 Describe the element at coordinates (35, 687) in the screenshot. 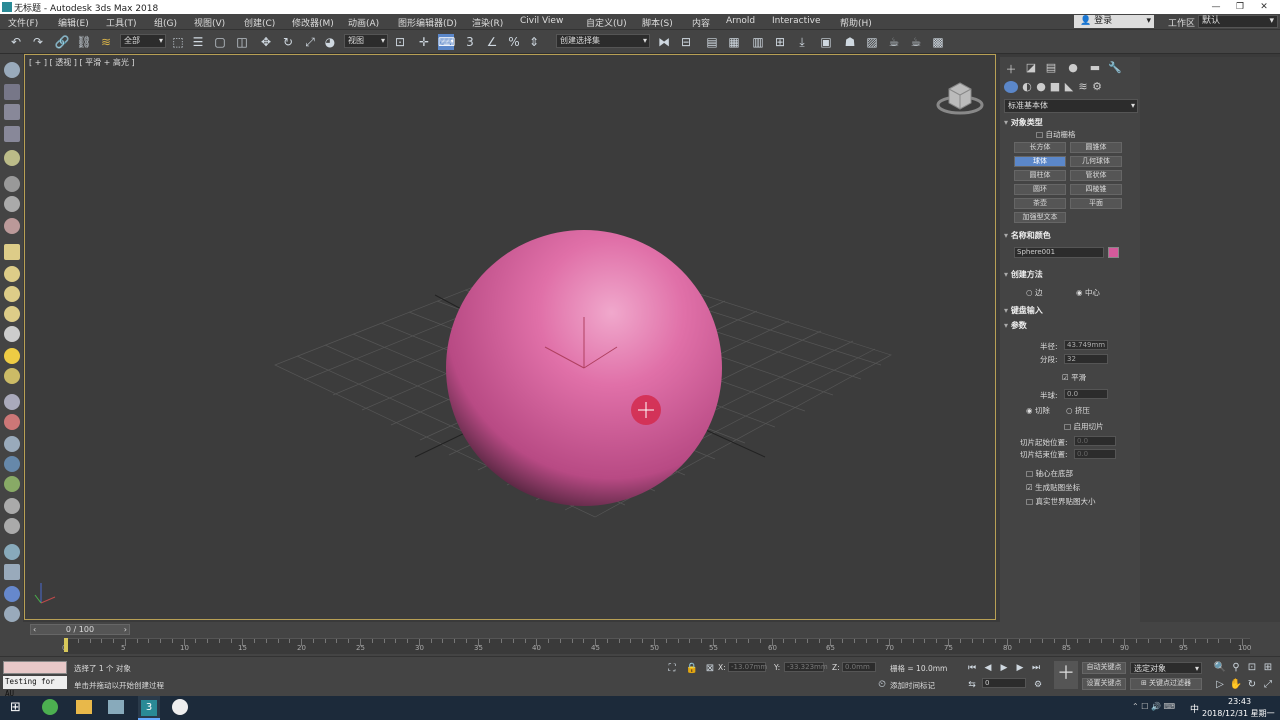

I see `maxscript-mini-listener: Testing for AU` at that location.